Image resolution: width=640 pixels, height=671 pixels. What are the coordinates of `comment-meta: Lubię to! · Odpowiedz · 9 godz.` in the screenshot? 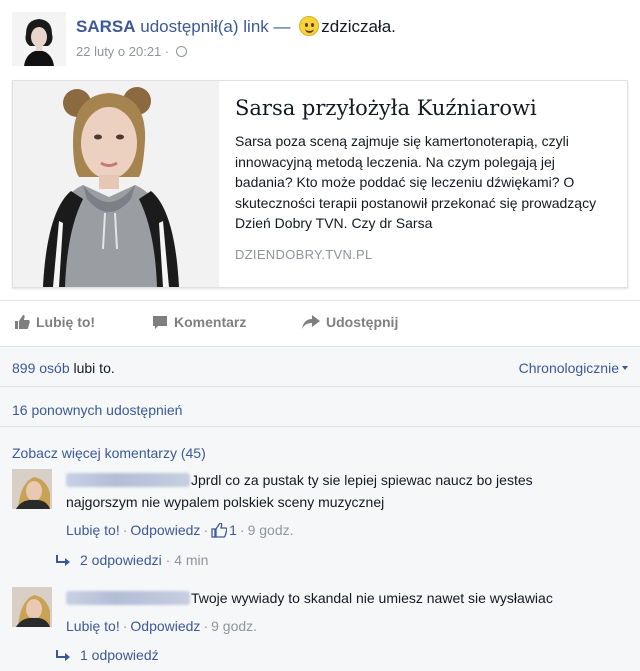 It's located at (336, 626).